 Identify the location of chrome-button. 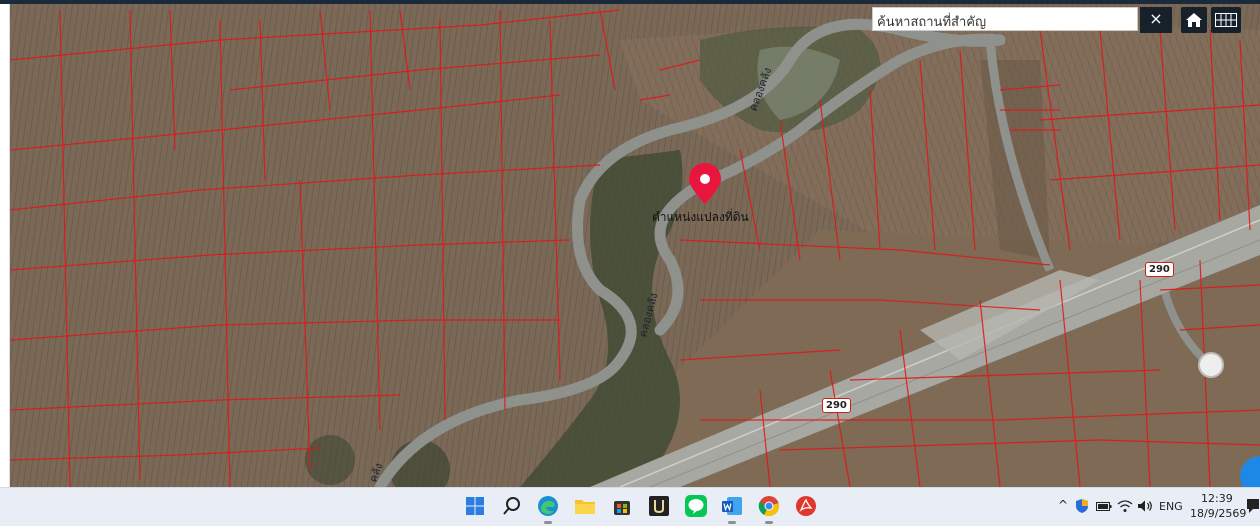
(769, 508).